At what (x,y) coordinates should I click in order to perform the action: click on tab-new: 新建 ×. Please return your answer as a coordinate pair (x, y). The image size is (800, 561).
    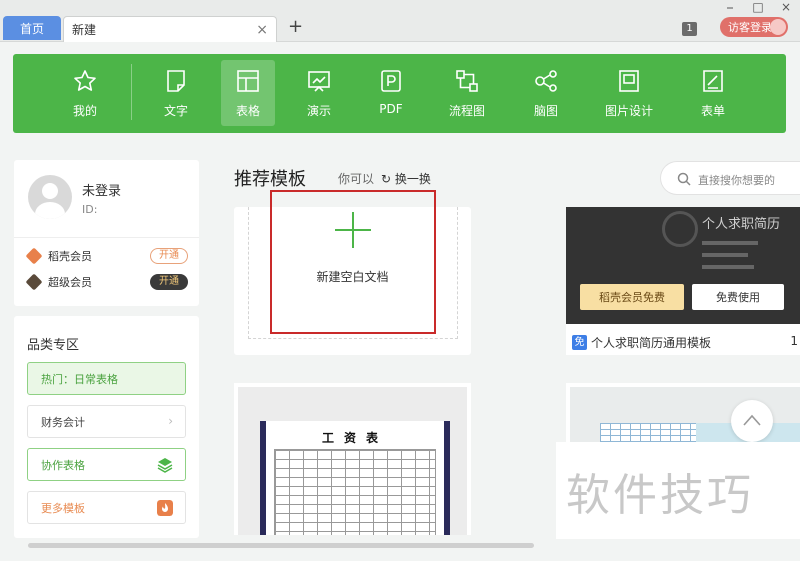
    Looking at the image, I should click on (170, 29).